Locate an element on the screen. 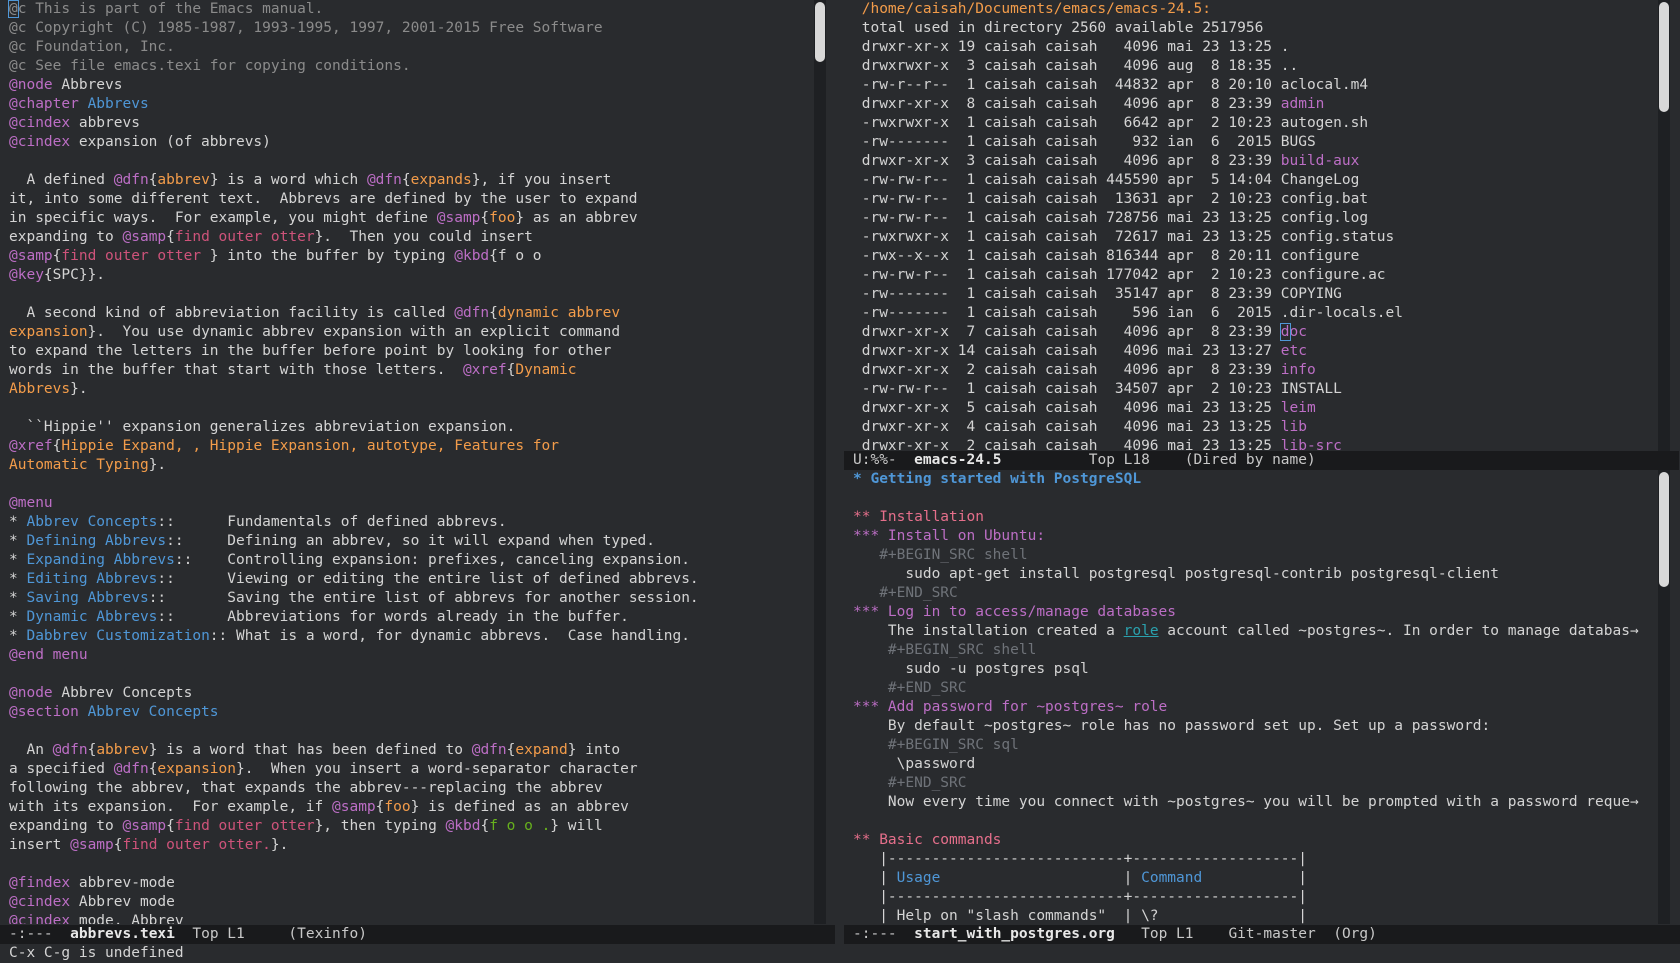 The height and width of the screenshot is (963, 1680). org-line: *** Install on Ubuntu: is located at coordinates (1246, 536).